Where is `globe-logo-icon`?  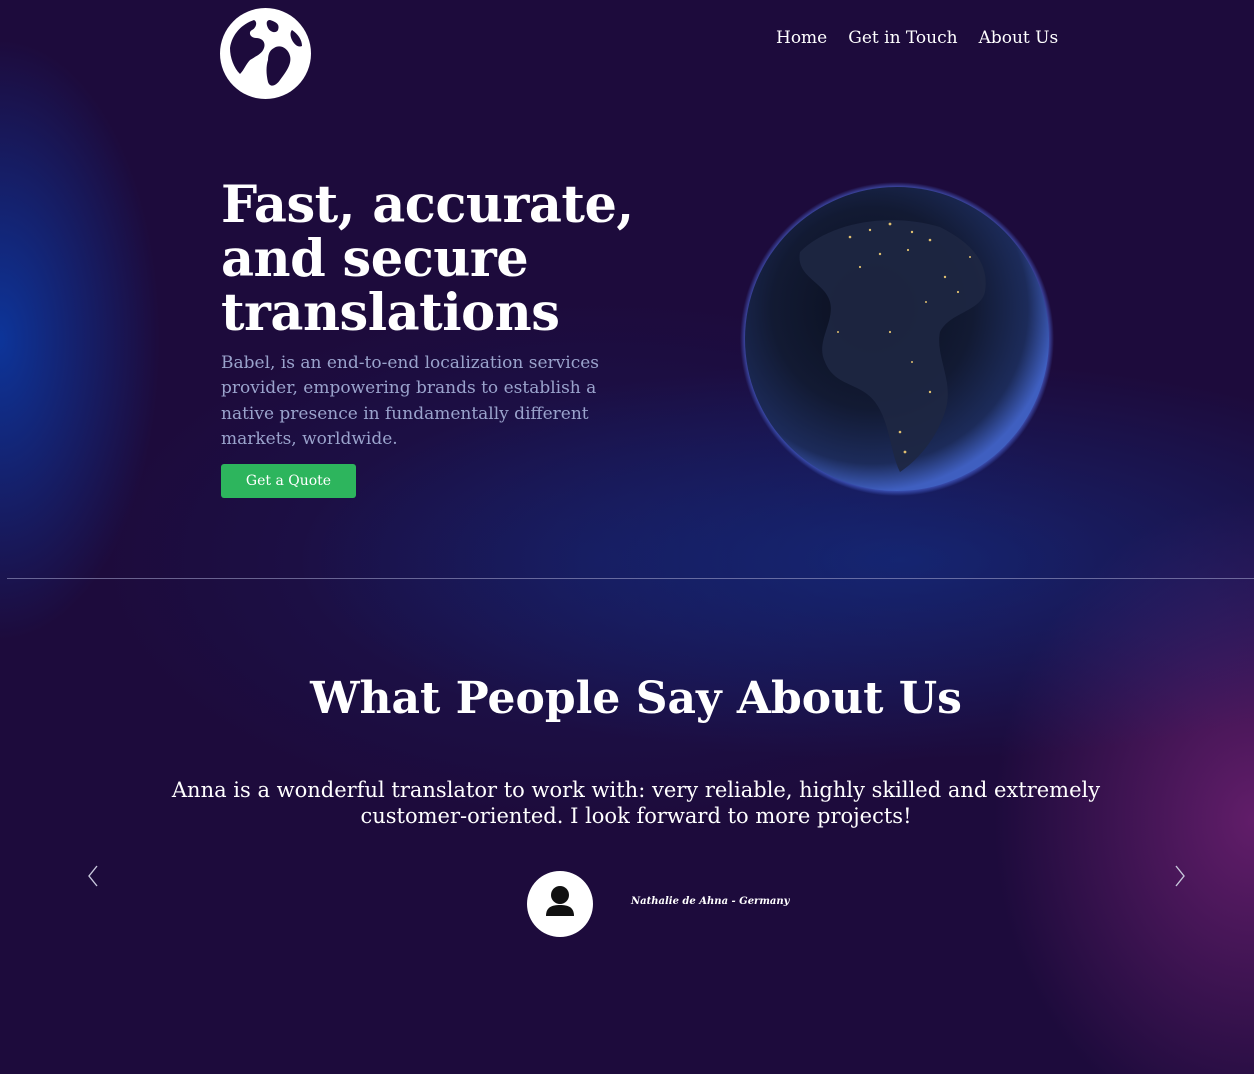
globe-logo-icon is located at coordinates (265, 53).